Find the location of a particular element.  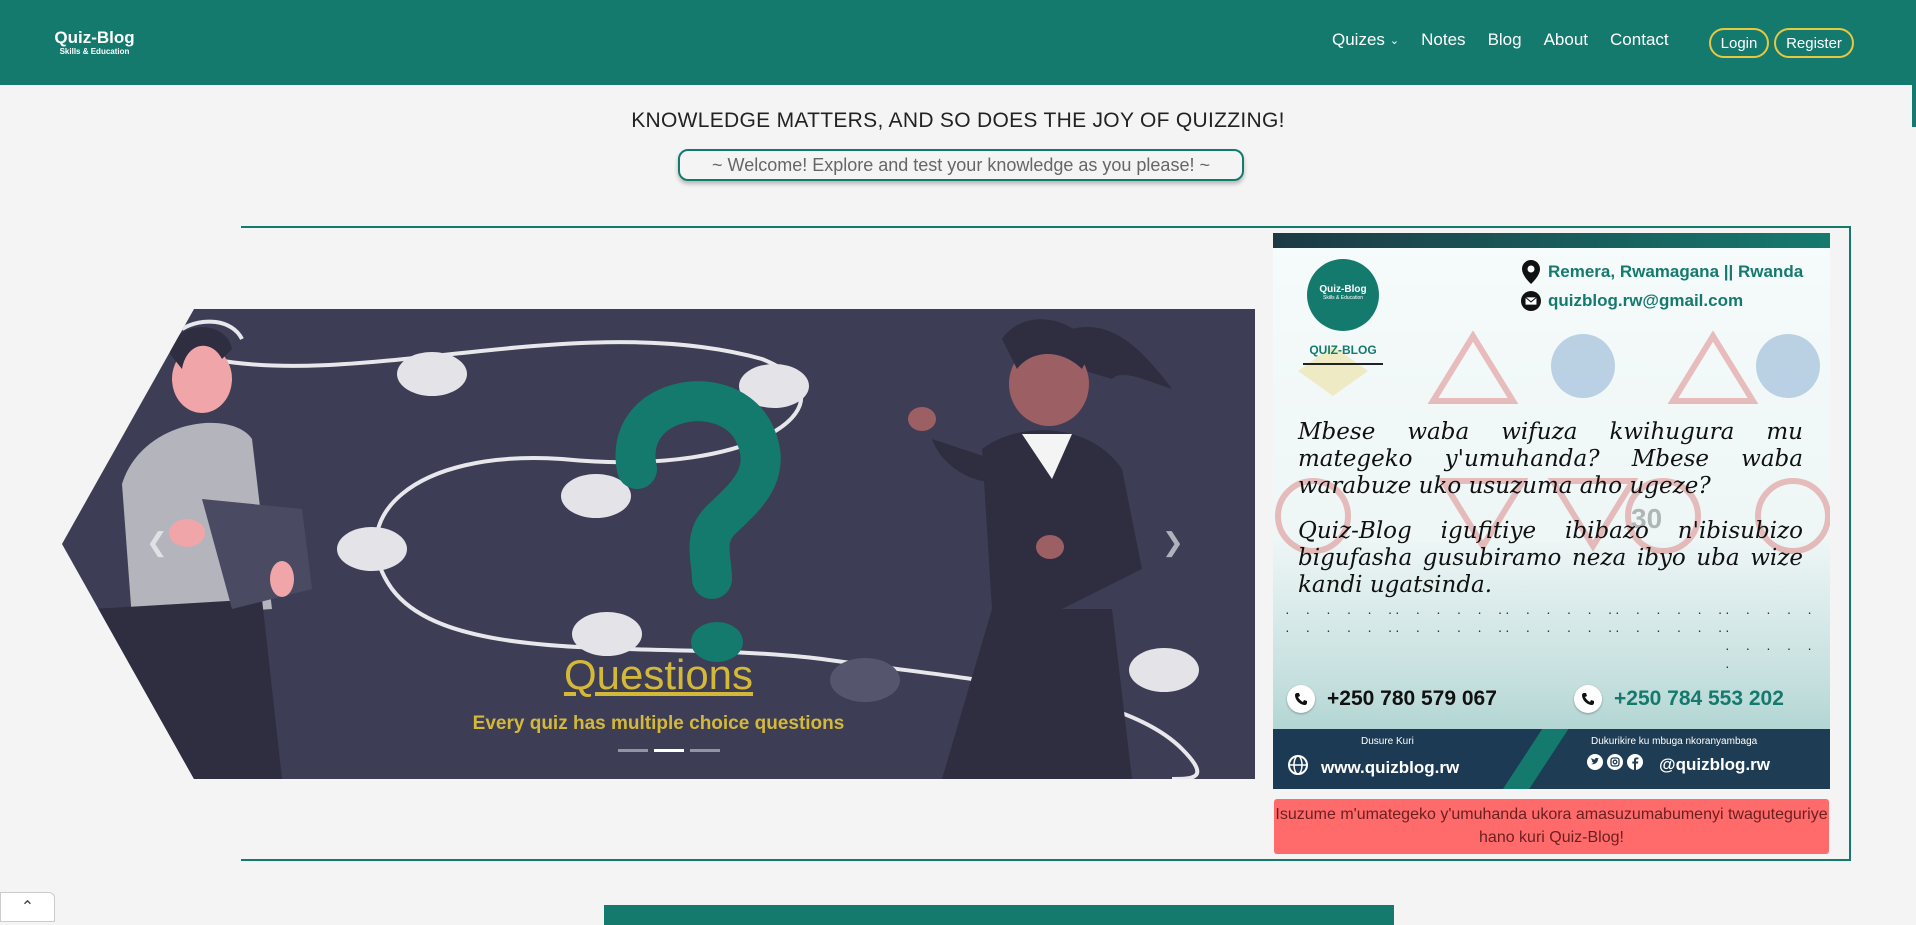

advert-social: @quizblog.rw is located at coordinates (1678, 764).